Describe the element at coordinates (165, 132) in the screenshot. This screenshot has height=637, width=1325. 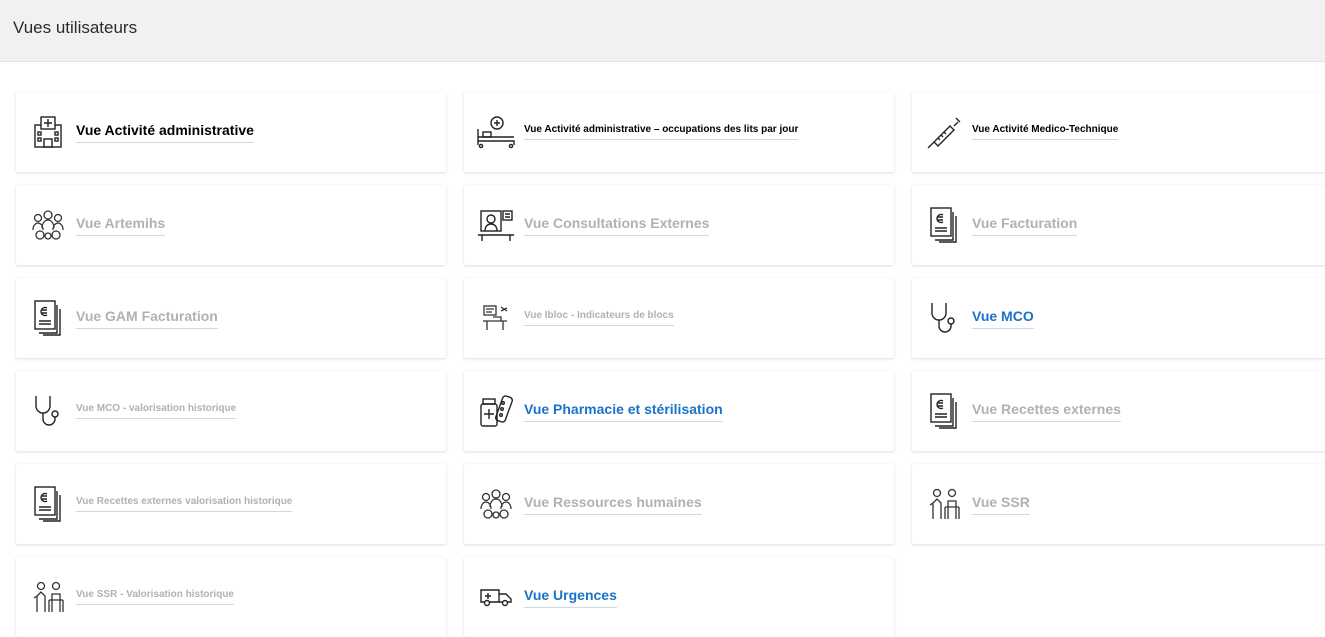
I see `view-card-label: Vue Activité administrative` at that location.